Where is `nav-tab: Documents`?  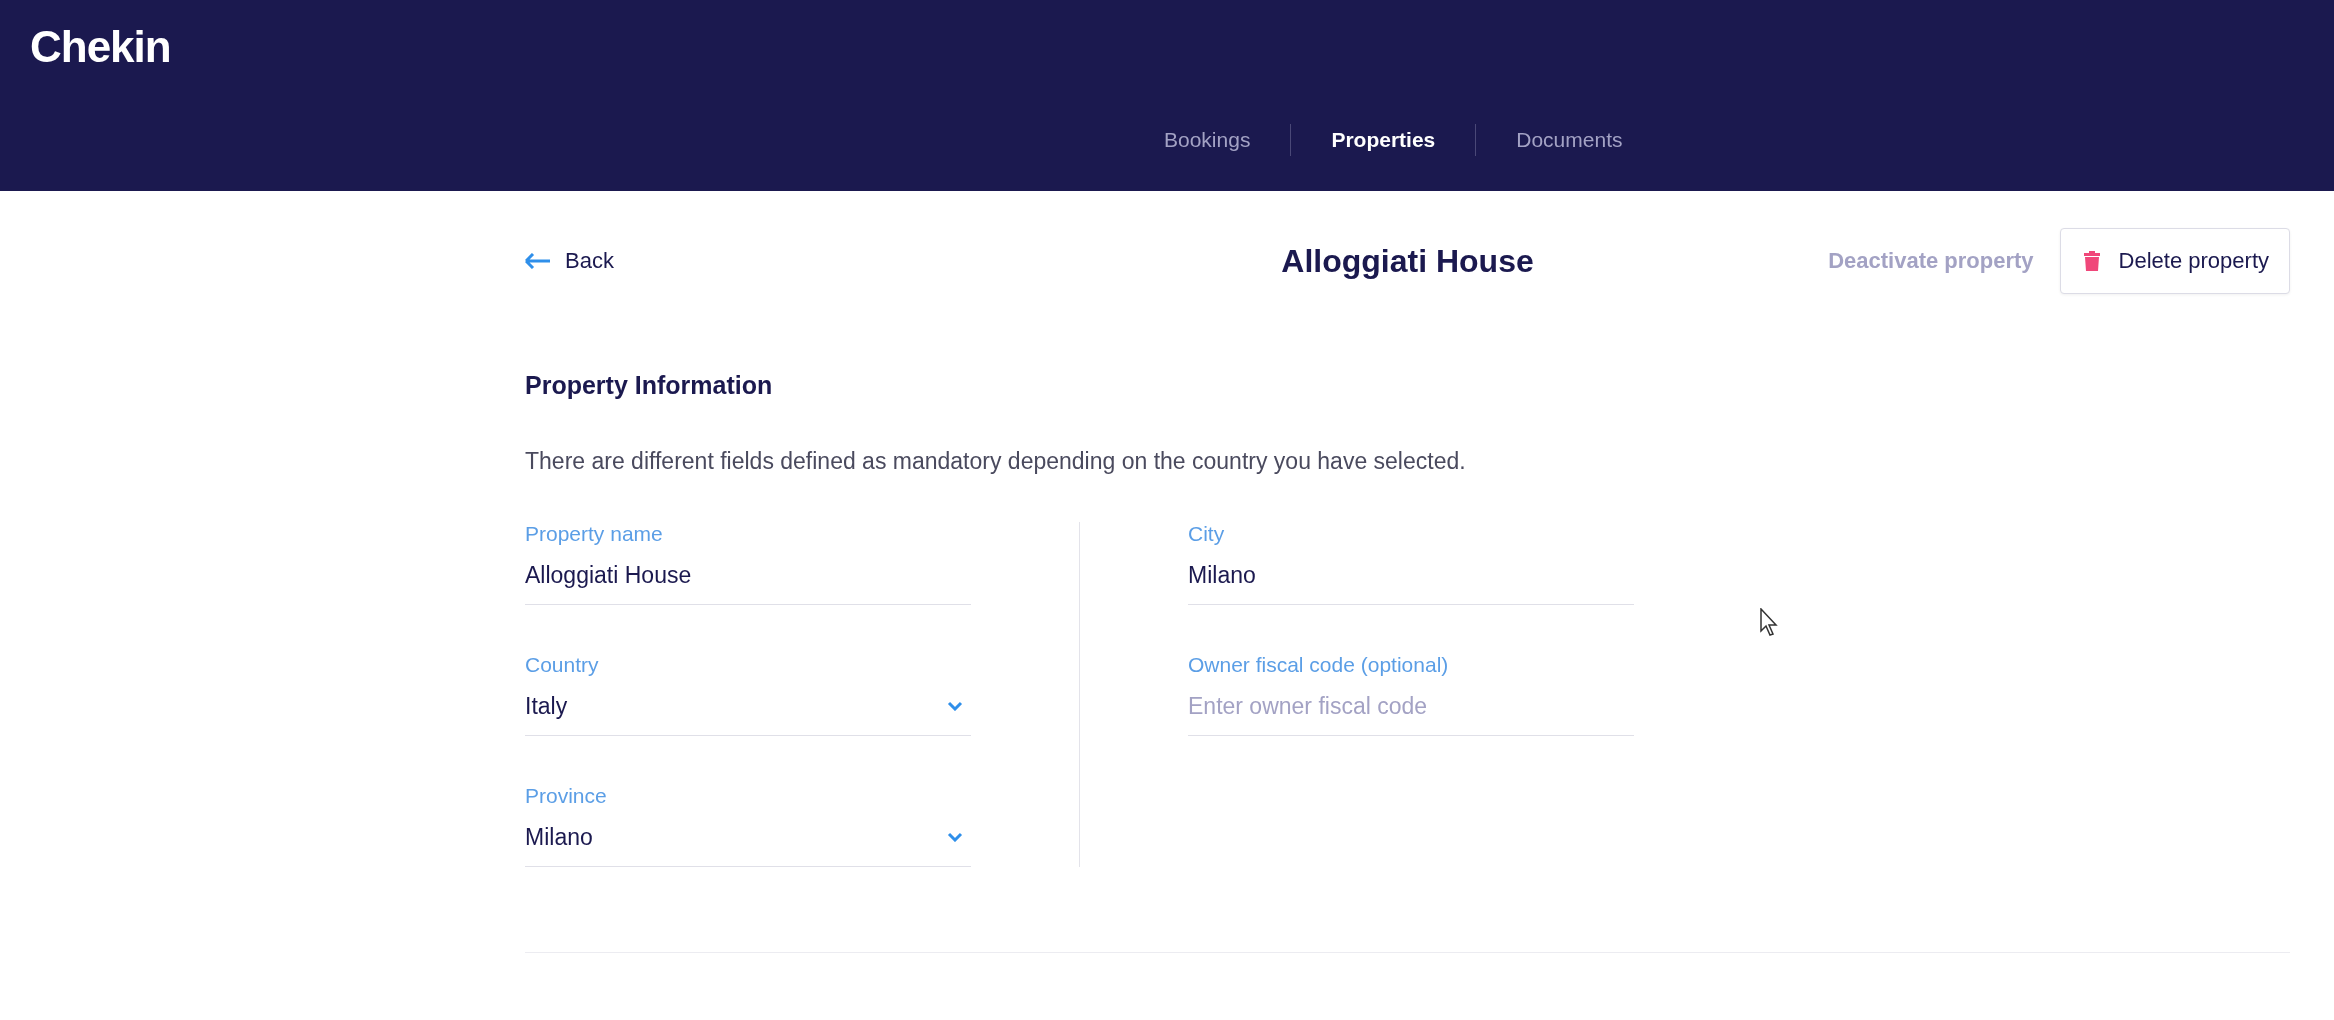
nav-tab: Documents is located at coordinates (1569, 140).